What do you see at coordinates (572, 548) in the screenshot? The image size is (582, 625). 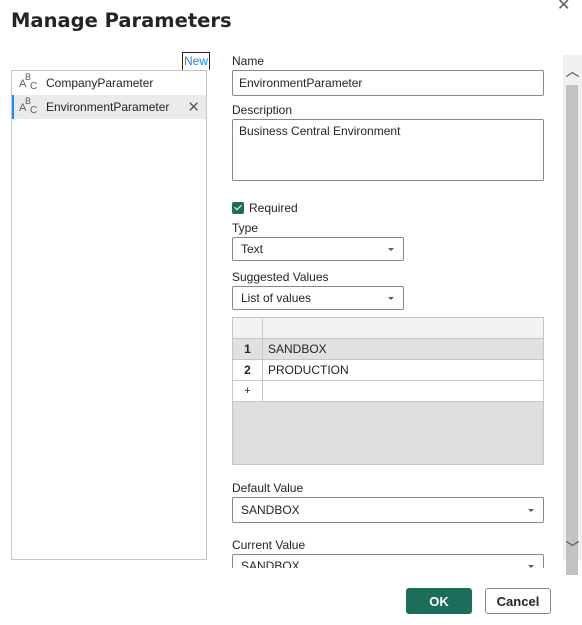 I see `scroll-down-icon: ﹀` at bounding box center [572, 548].